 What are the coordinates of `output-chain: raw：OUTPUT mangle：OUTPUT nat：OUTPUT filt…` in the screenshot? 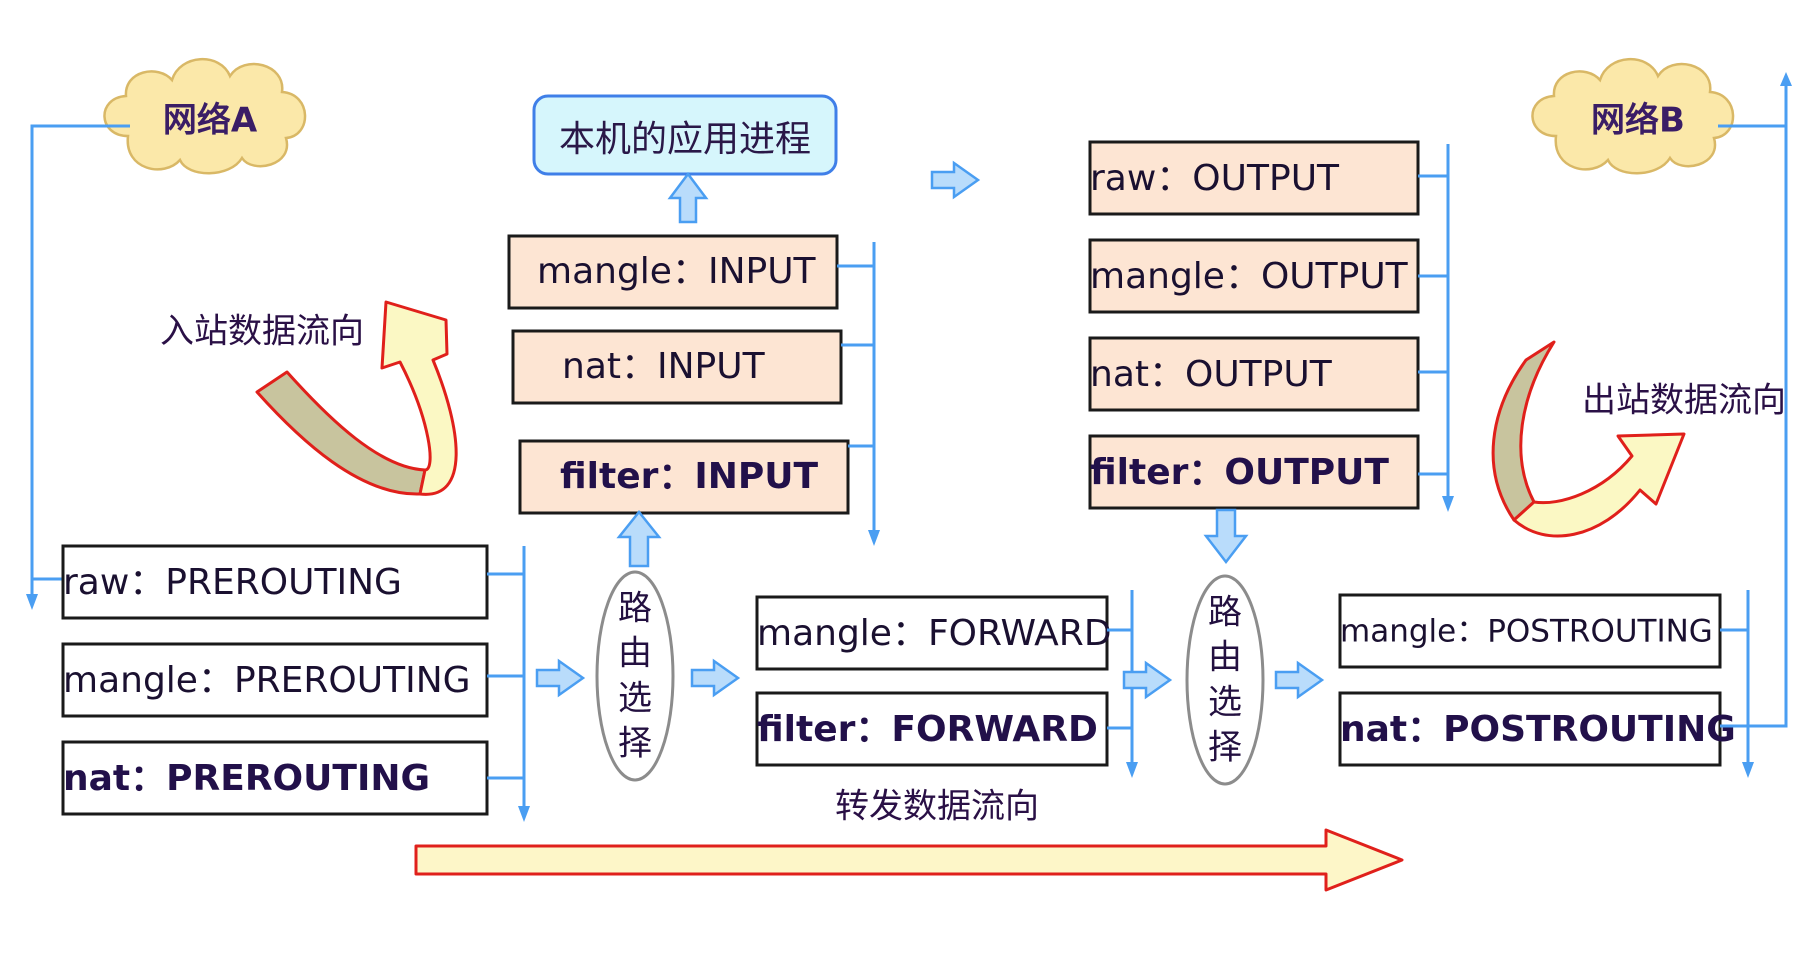 It's located at (1271, 326).